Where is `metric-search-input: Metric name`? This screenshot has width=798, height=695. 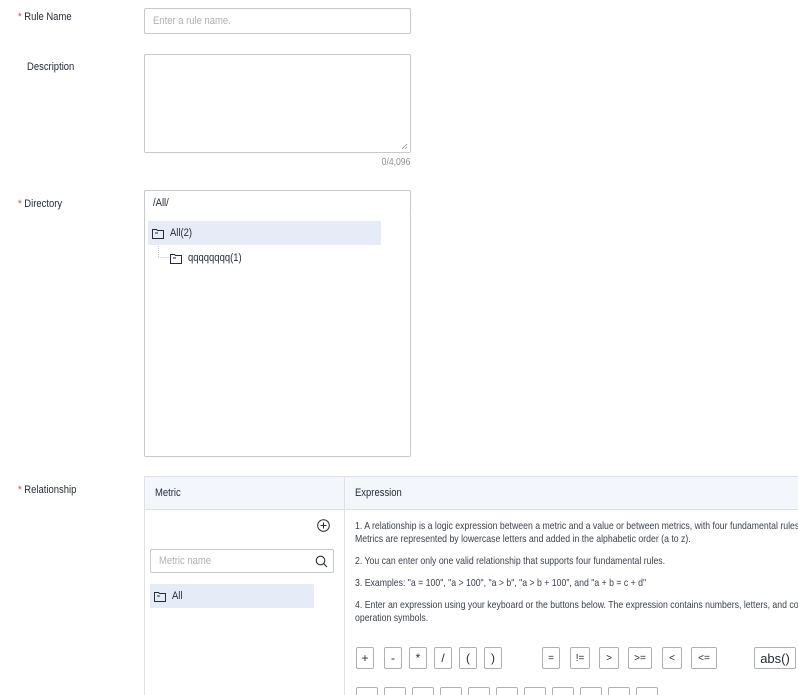 metric-search-input: Metric name is located at coordinates (242, 561).